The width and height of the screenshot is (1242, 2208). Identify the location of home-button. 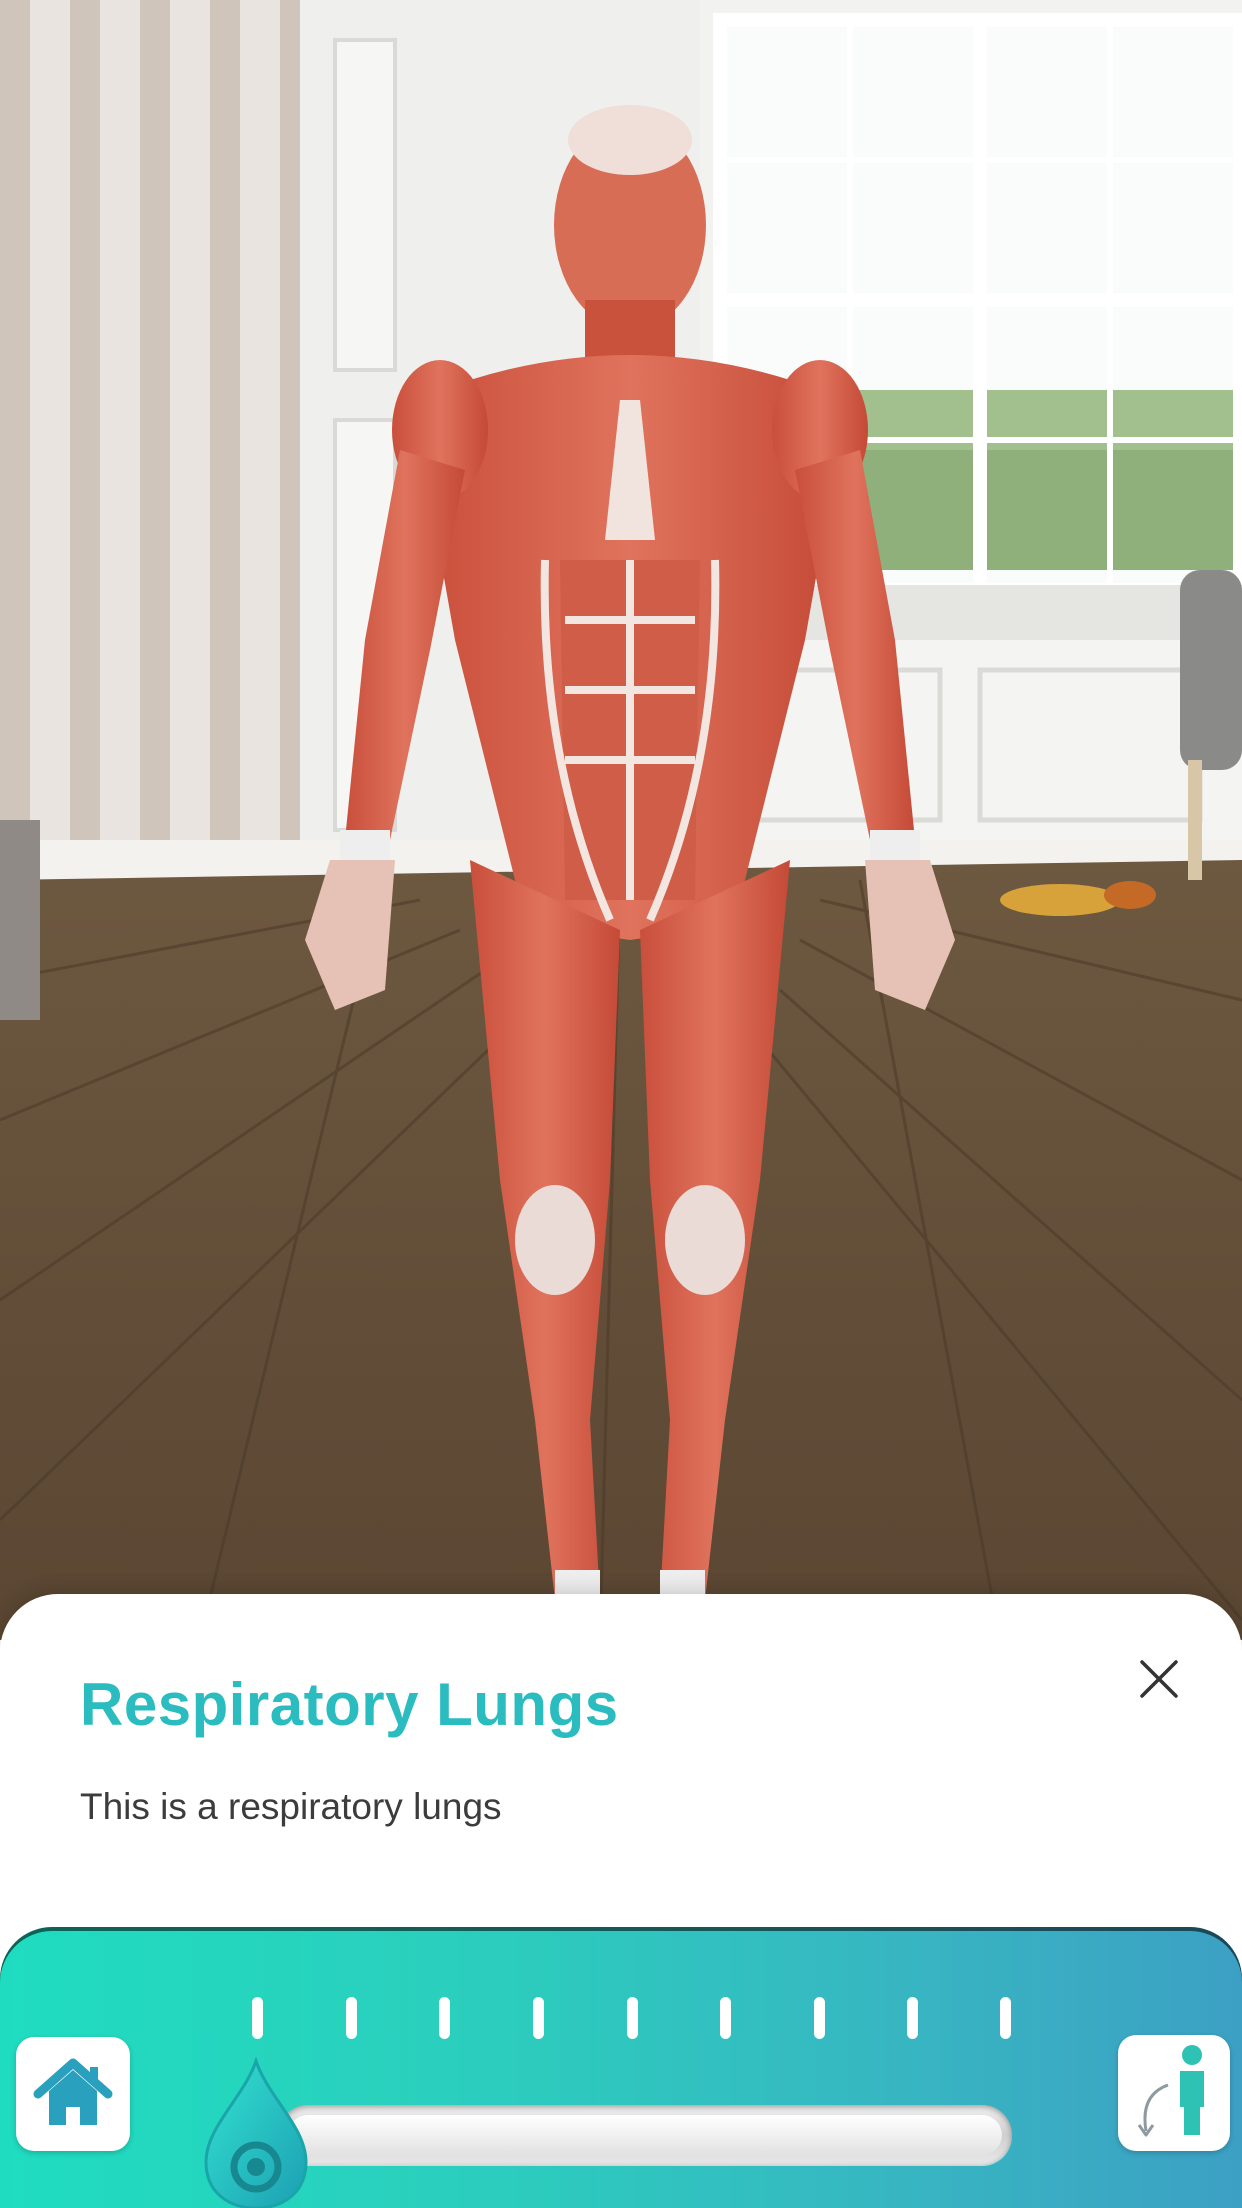
(73, 2094).